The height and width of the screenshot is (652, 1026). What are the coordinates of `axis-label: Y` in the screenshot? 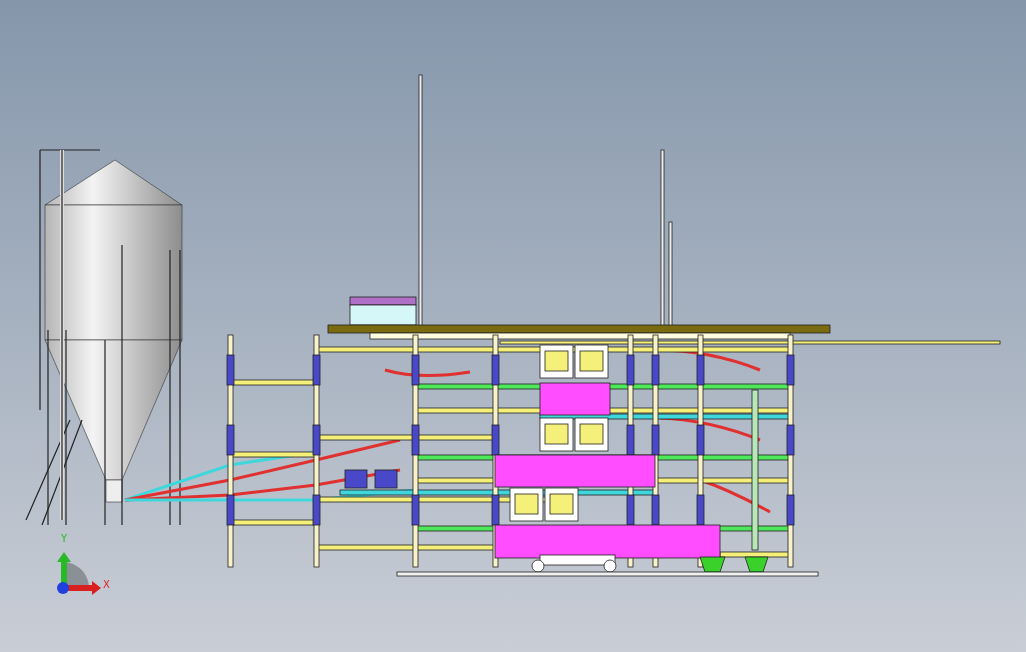 It's located at (64, 538).